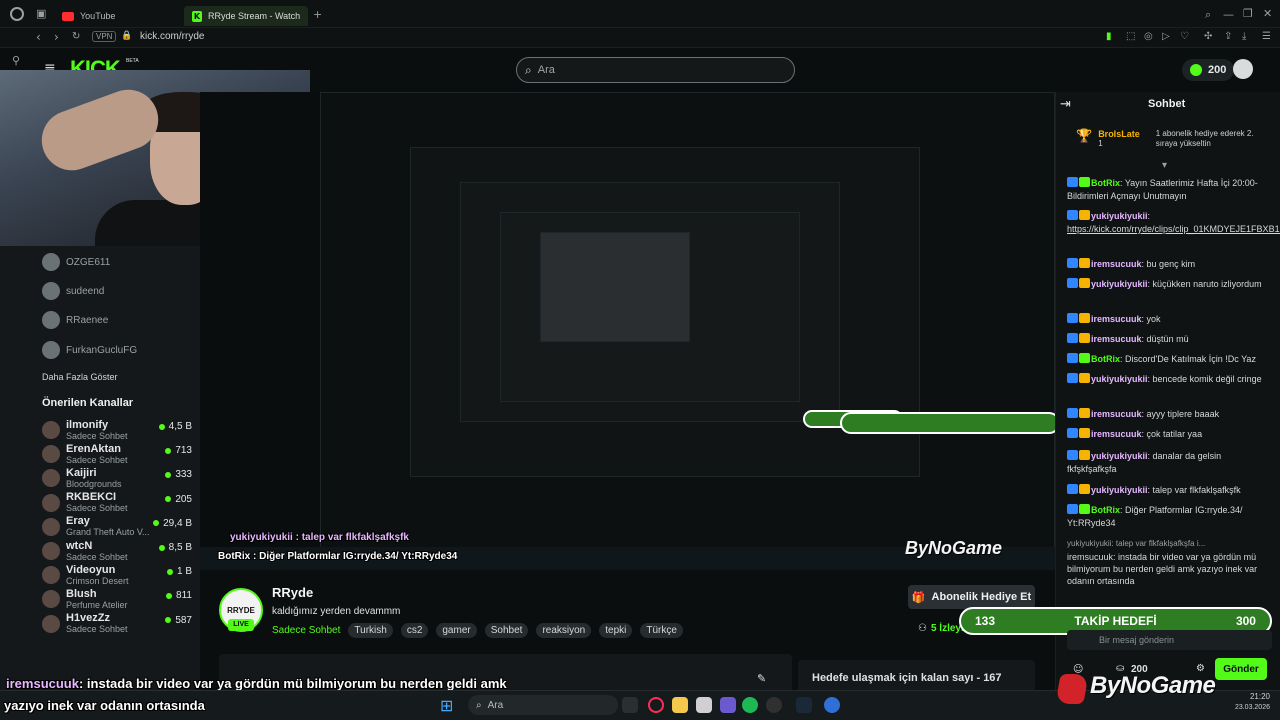 Image resolution: width=1280 pixels, height=720 pixels. I want to click on minimize-icon: —, so click(1228, 14).